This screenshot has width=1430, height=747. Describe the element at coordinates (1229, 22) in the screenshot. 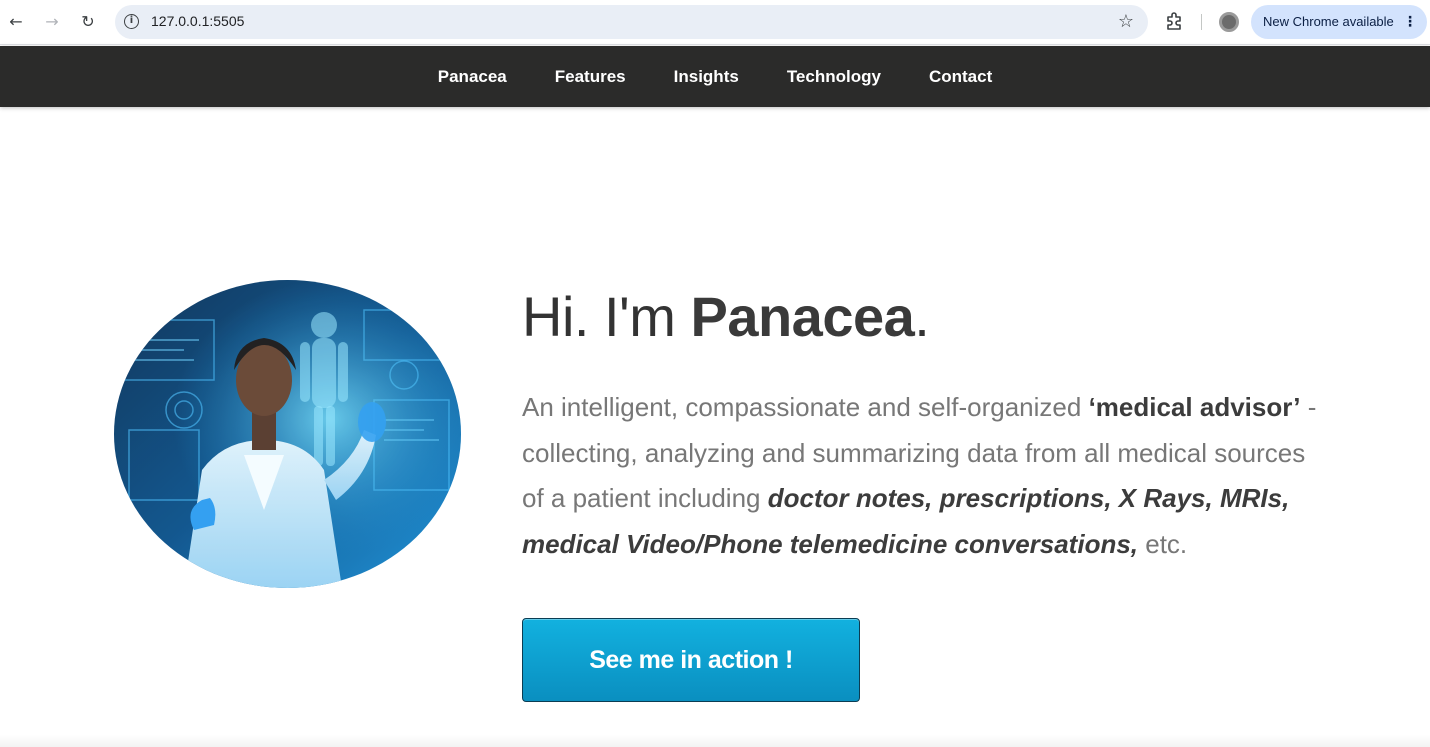

I see `profile-icon` at that location.